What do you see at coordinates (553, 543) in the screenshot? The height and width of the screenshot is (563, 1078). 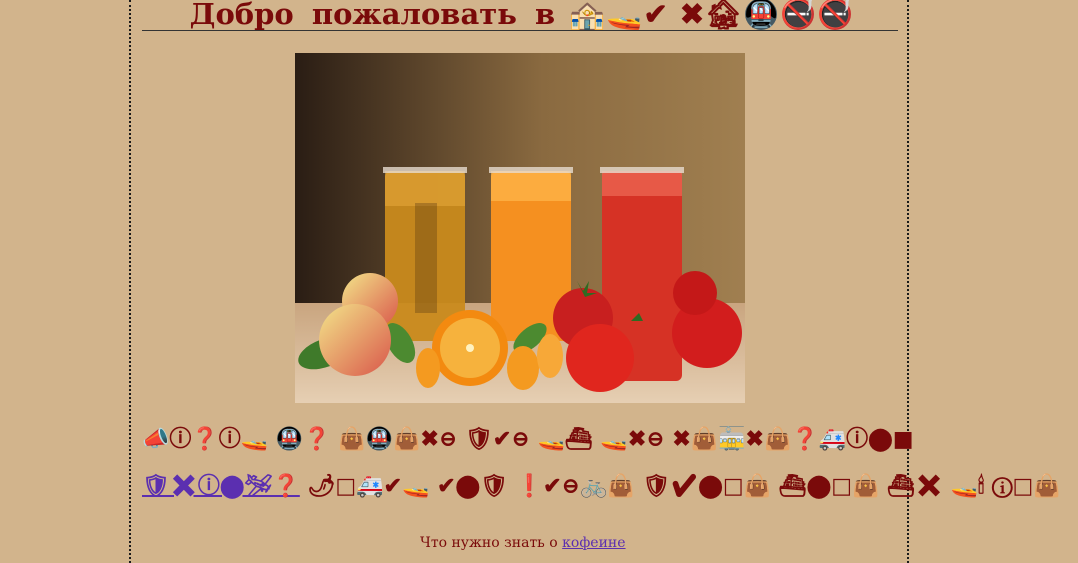 I see `footer-word: о` at bounding box center [553, 543].